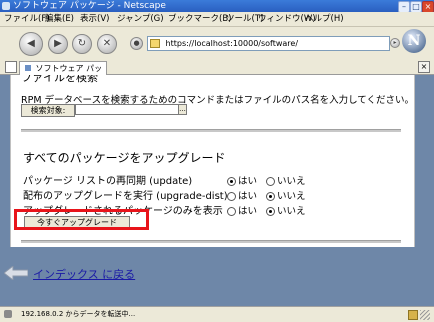  Describe the element at coordinates (136, 43) in the screenshot. I see `home-button: ●` at that location.